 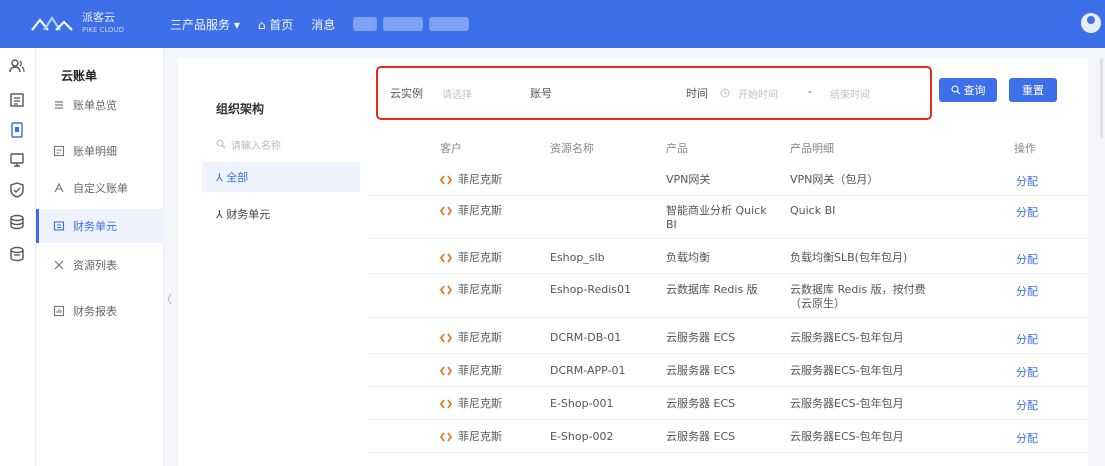 What do you see at coordinates (451, 148) in the screenshot?
I see `column-header-customer: 客户` at bounding box center [451, 148].